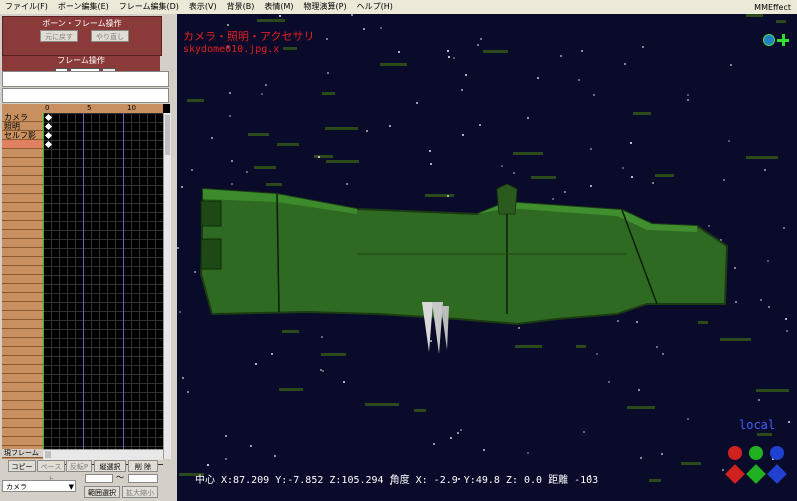 Image resolution: width=797 pixels, height=501 pixels. Describe the element at coordinates (85, 79) in the screenshot. I see `bone-name-box` at that location.